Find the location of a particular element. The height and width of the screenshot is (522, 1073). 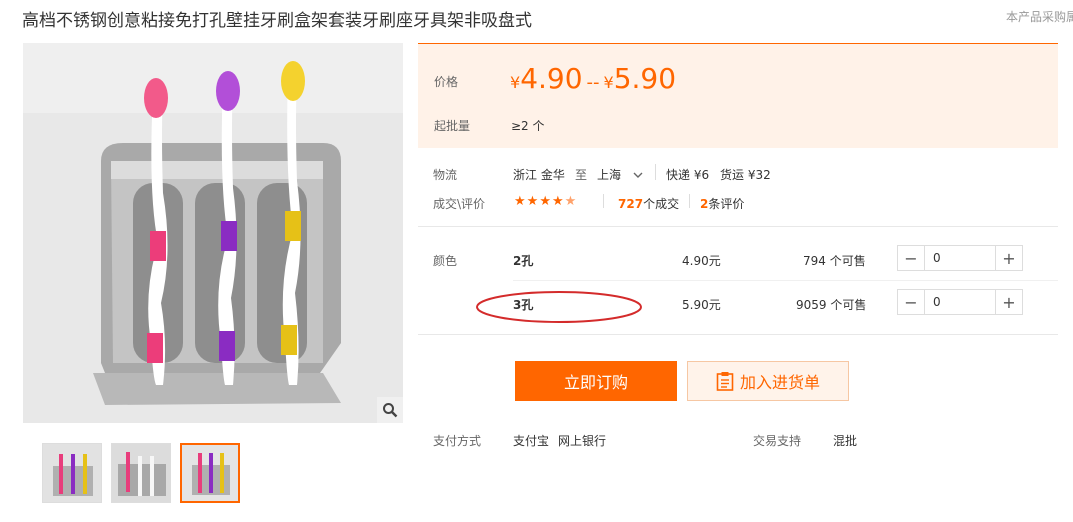

deal-count-suffix: 个成交 is located at coordinates (661, 204).